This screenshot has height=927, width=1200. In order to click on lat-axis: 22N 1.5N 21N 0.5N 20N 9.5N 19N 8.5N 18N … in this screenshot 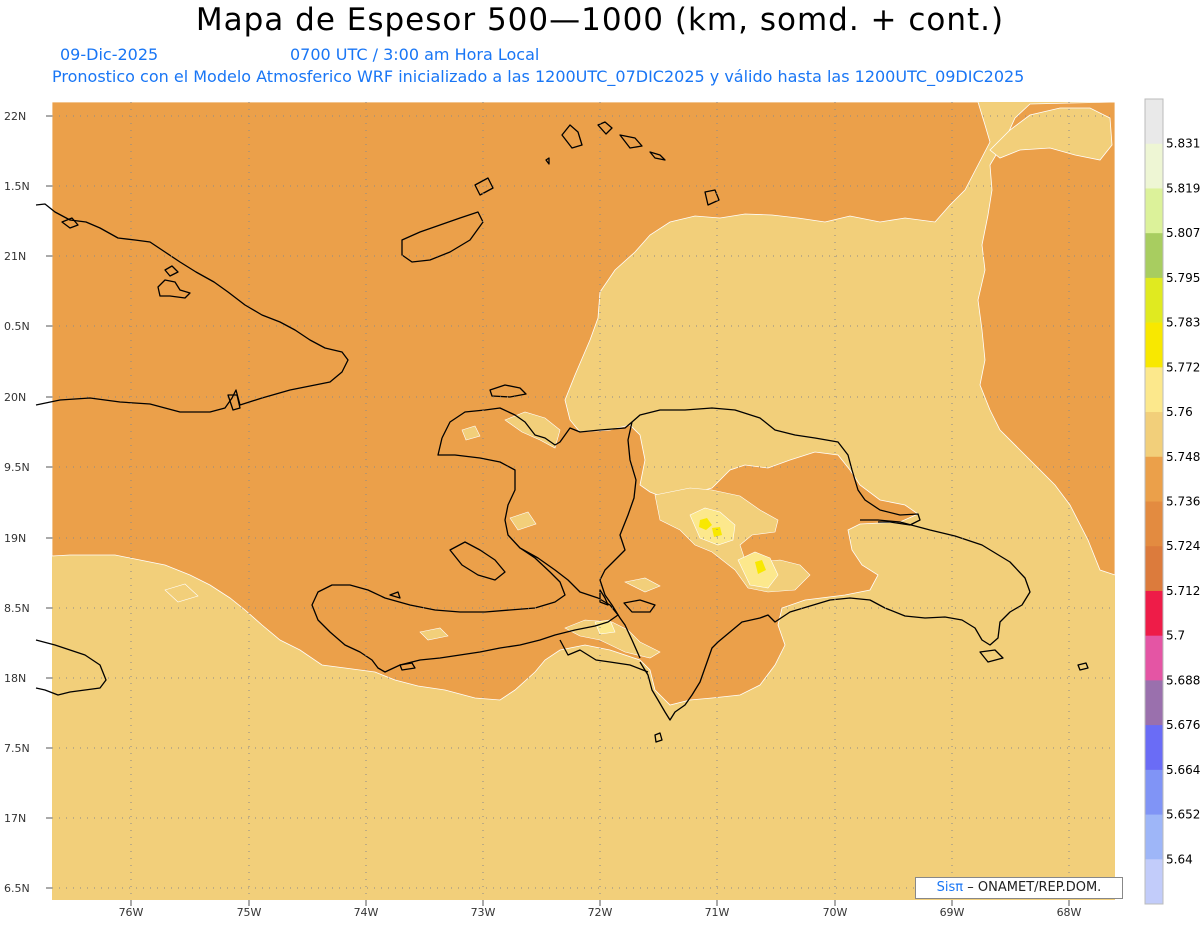, I will do `click(28, 502)`.